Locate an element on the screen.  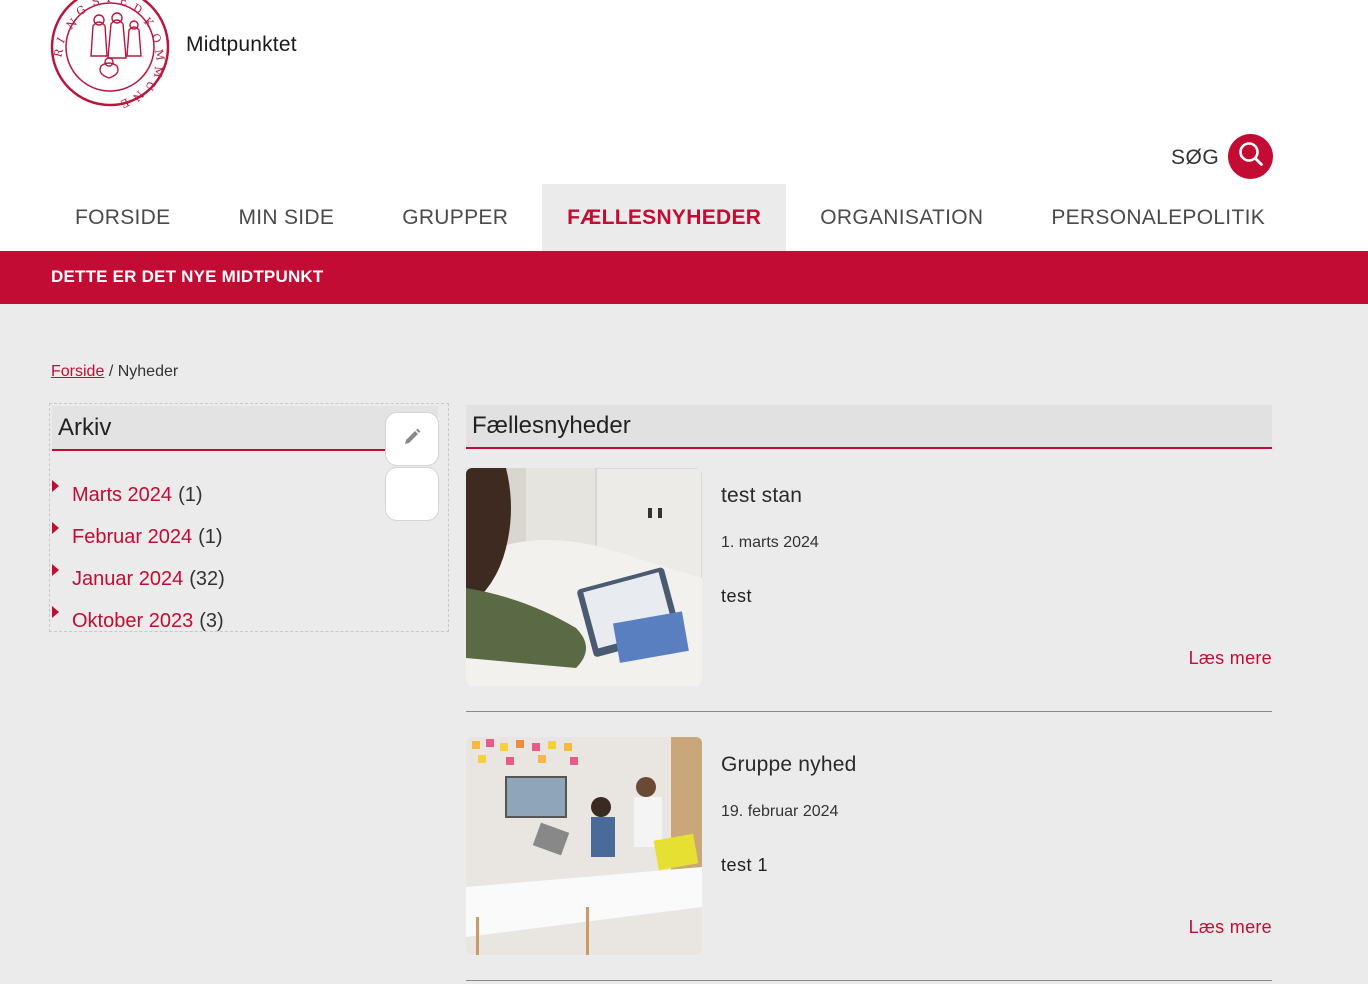
archive-item: Februar 2024 (1) is located at coordinates (137, 537).